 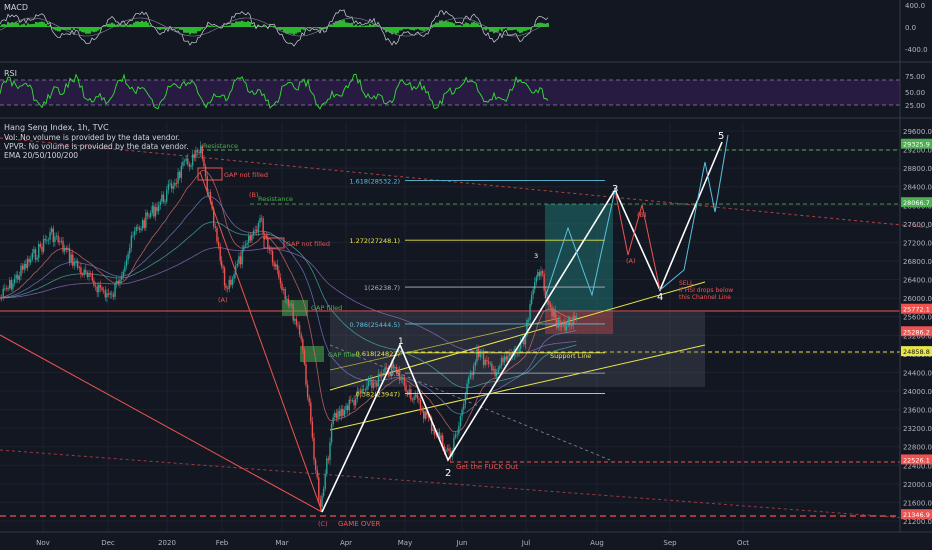 I want to click on wave-label: 4, so click(x=660, y=297).